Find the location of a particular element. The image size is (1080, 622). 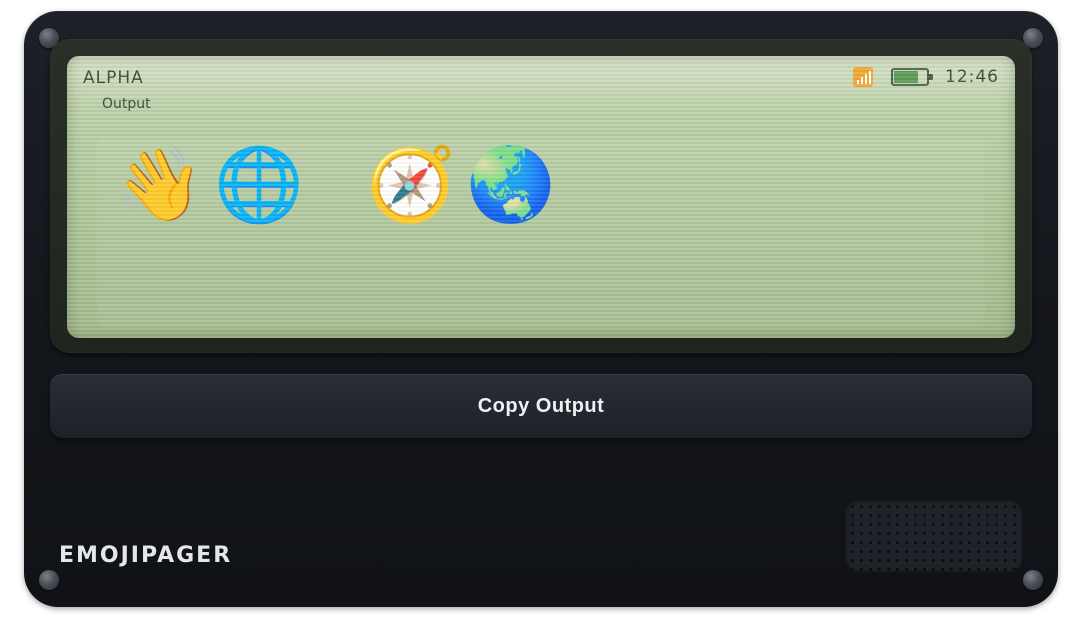

speaker-grille is located at coordinates (934, 535).